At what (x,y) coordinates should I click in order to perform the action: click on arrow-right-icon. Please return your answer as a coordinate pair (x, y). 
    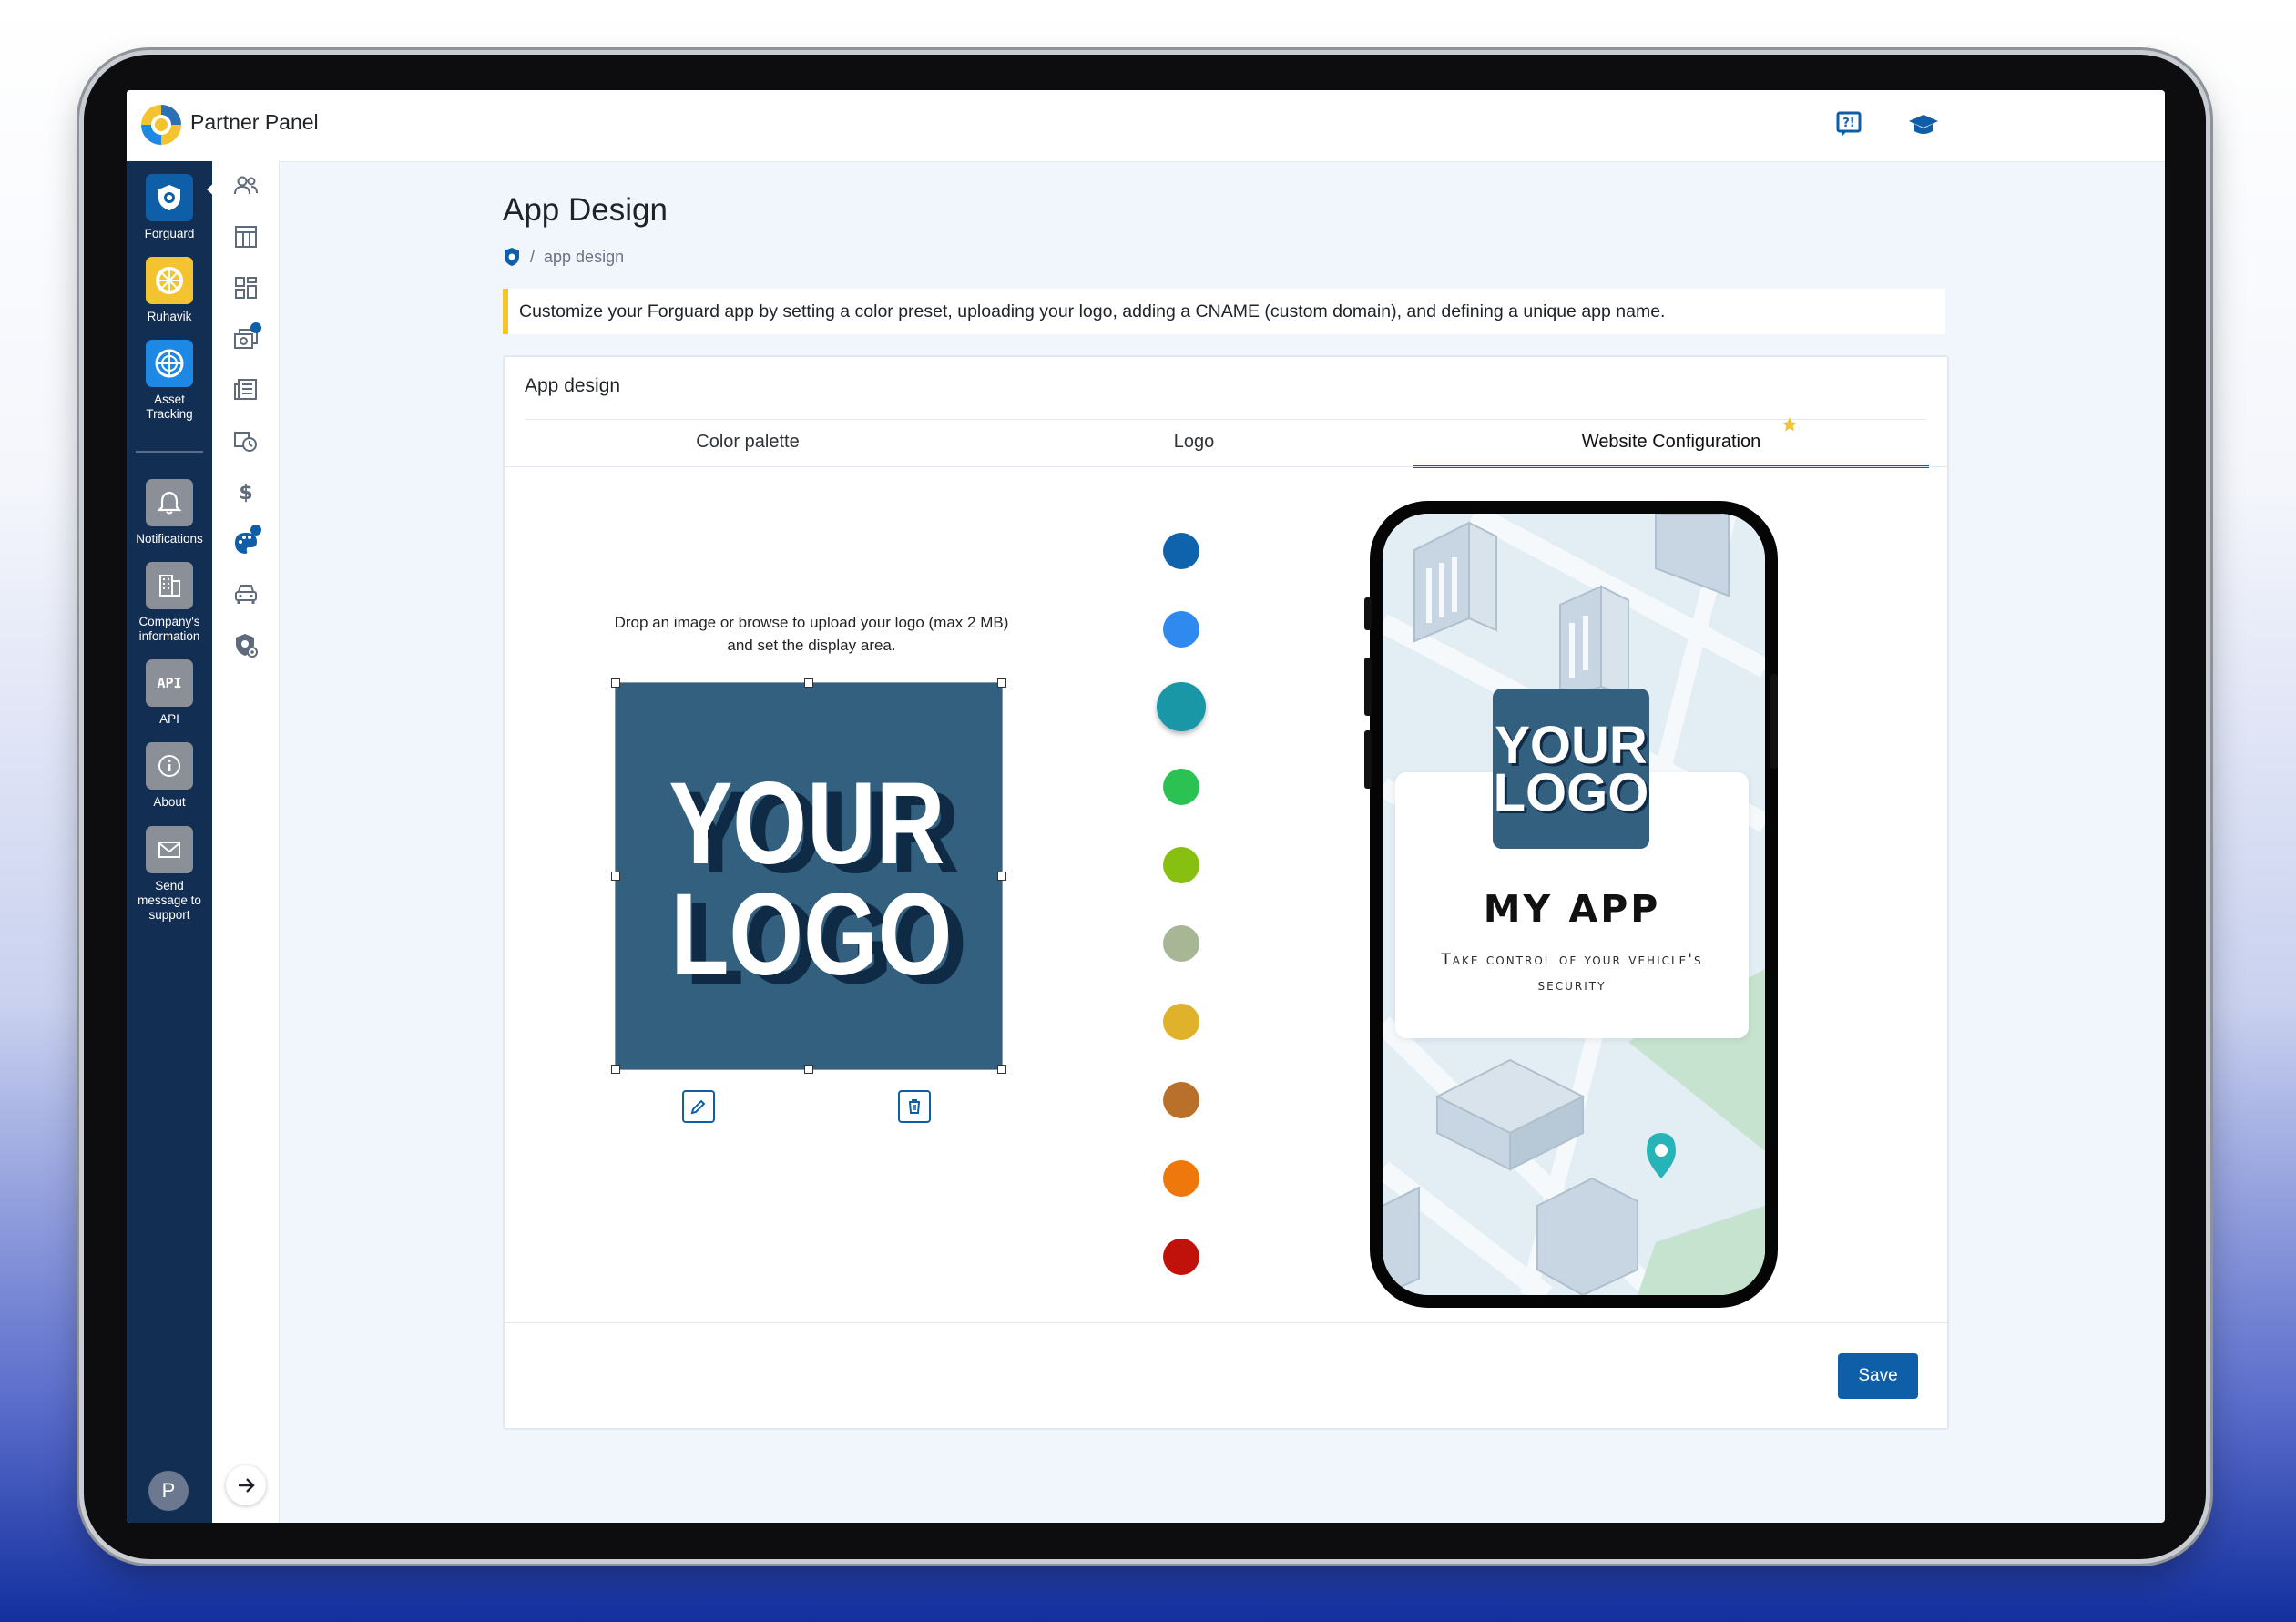
    Looking at the image, I should click on (247, 1486).